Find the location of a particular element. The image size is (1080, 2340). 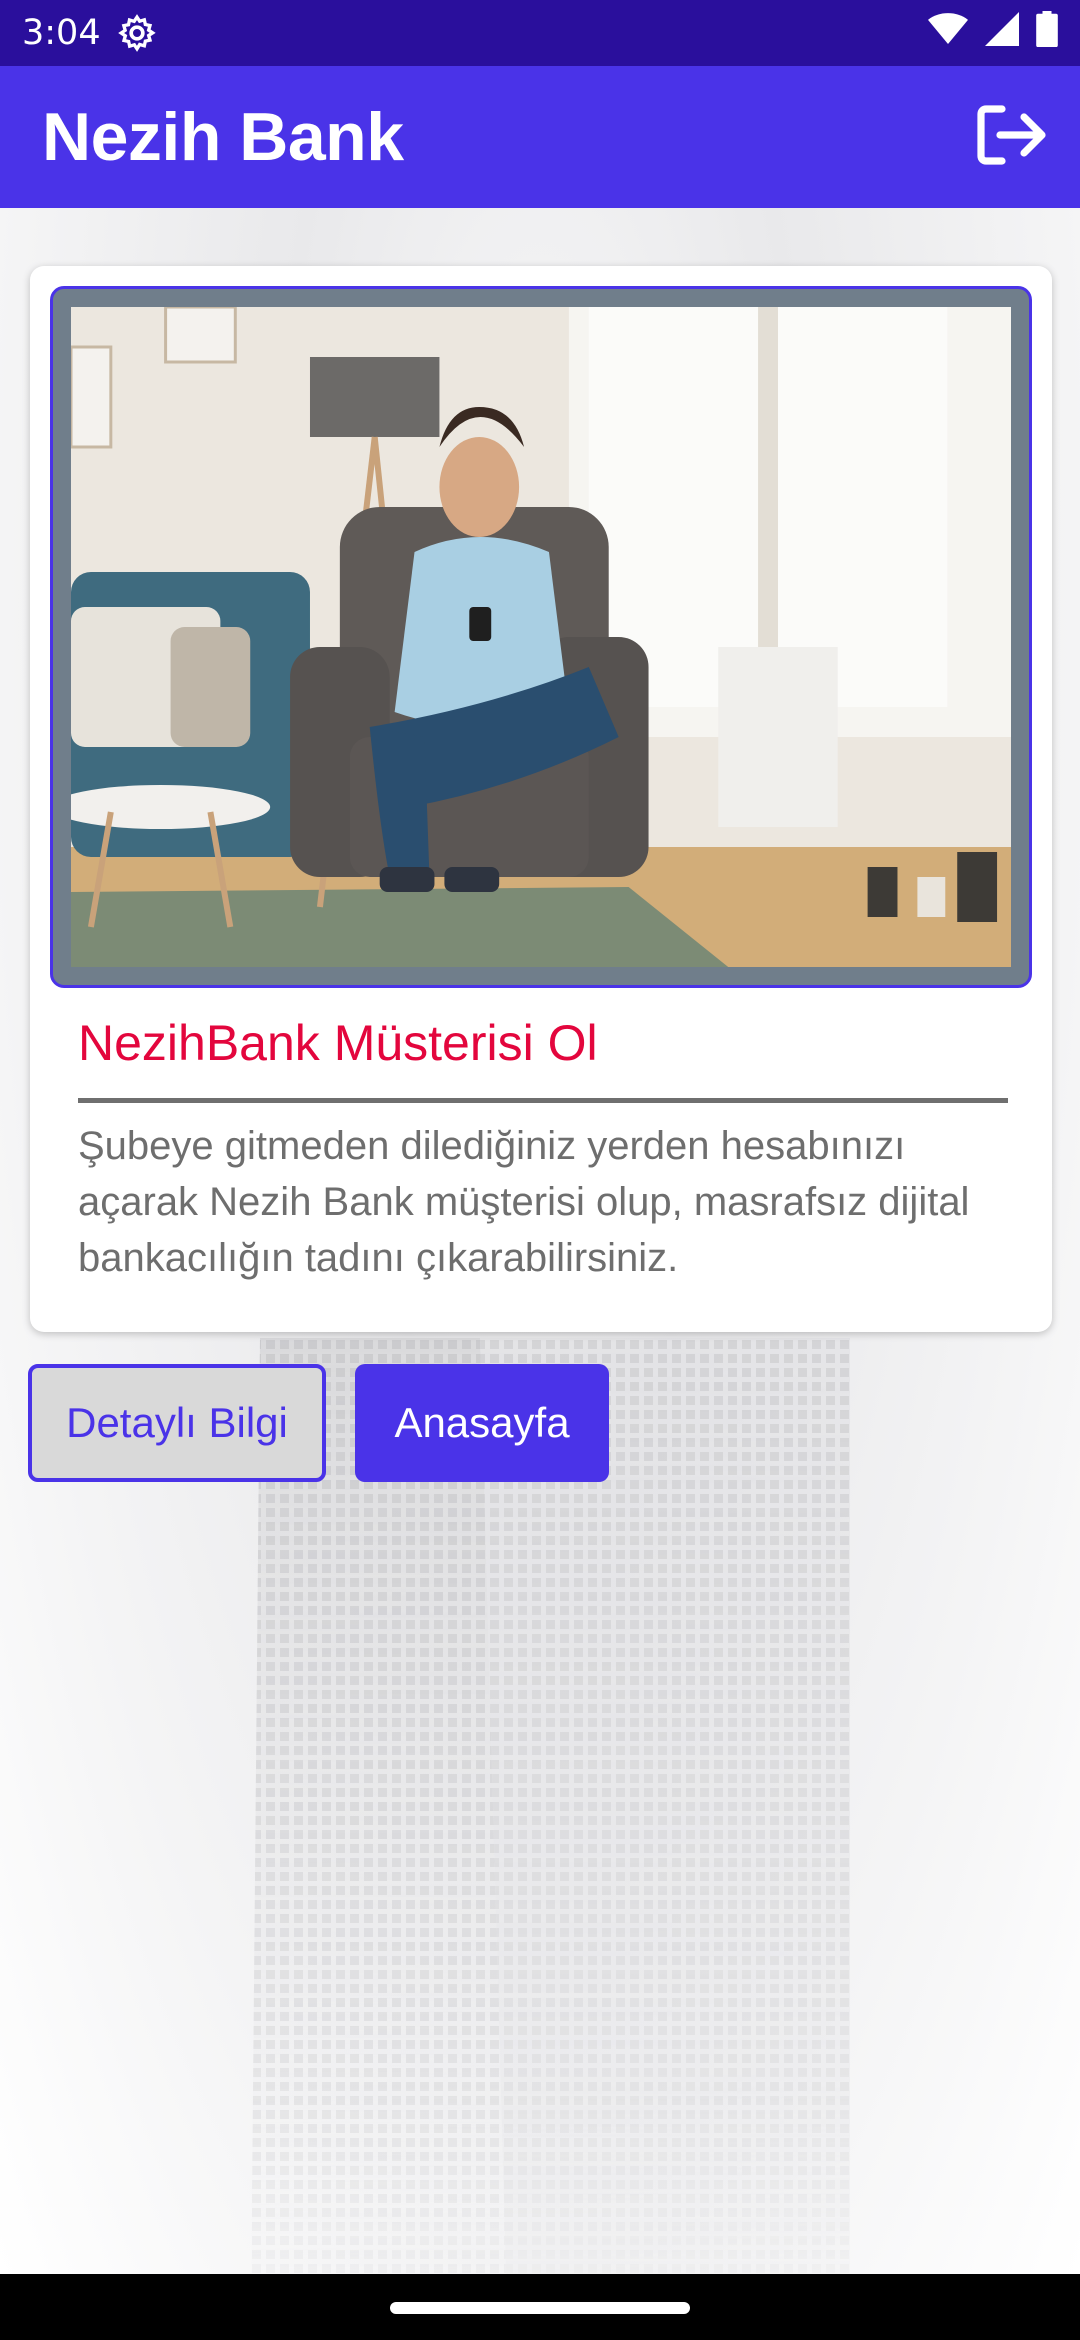

card-divider is located at coordinates (543, 1100).